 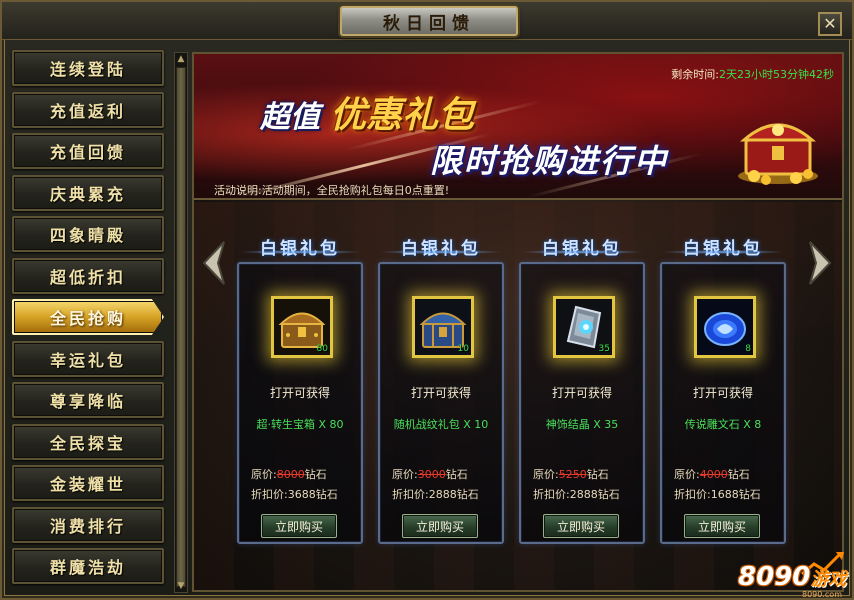 I want to click on remaining-time: 剩余时间:2天23小时53分钟42秒, so click(x=752, y=74).